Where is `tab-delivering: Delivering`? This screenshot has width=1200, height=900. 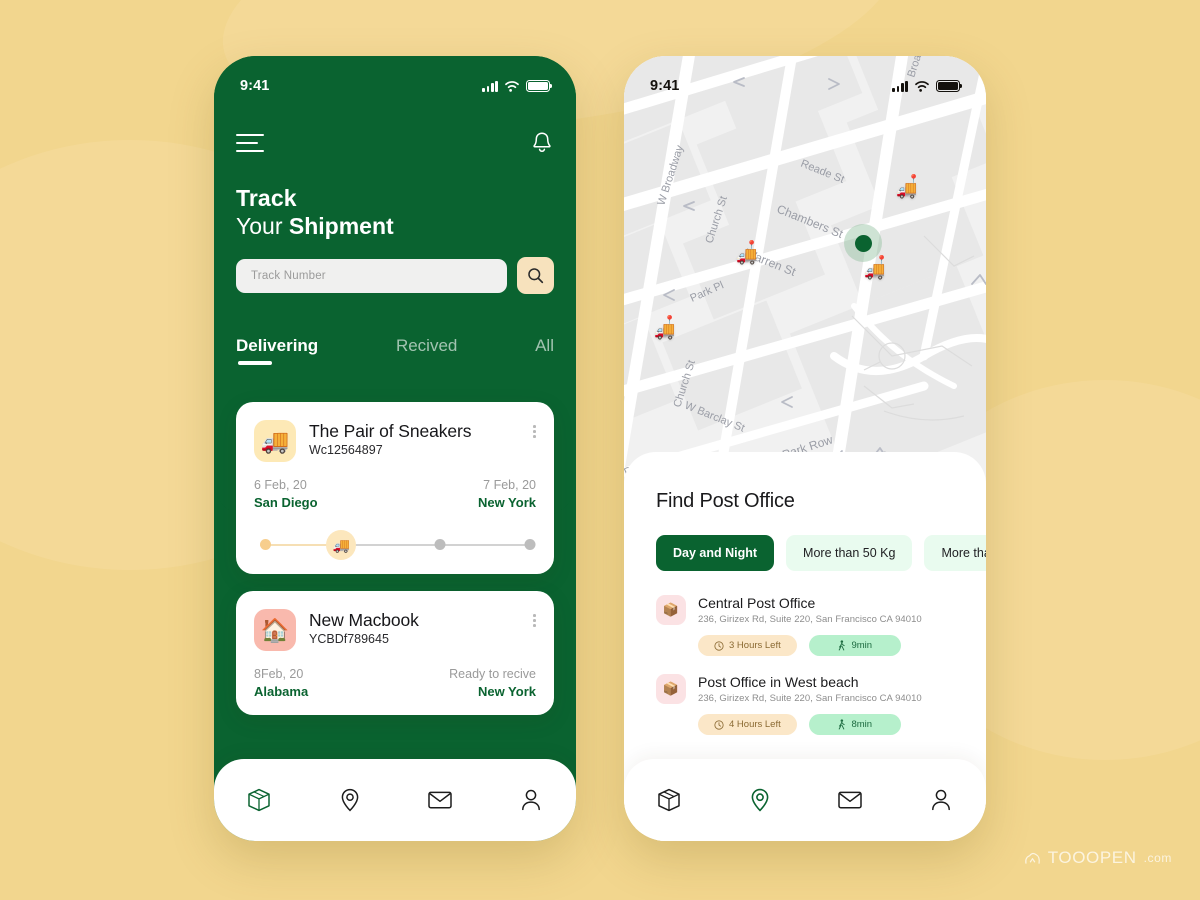
tab-delivering: Delivering is located at coordinates (277, 350).